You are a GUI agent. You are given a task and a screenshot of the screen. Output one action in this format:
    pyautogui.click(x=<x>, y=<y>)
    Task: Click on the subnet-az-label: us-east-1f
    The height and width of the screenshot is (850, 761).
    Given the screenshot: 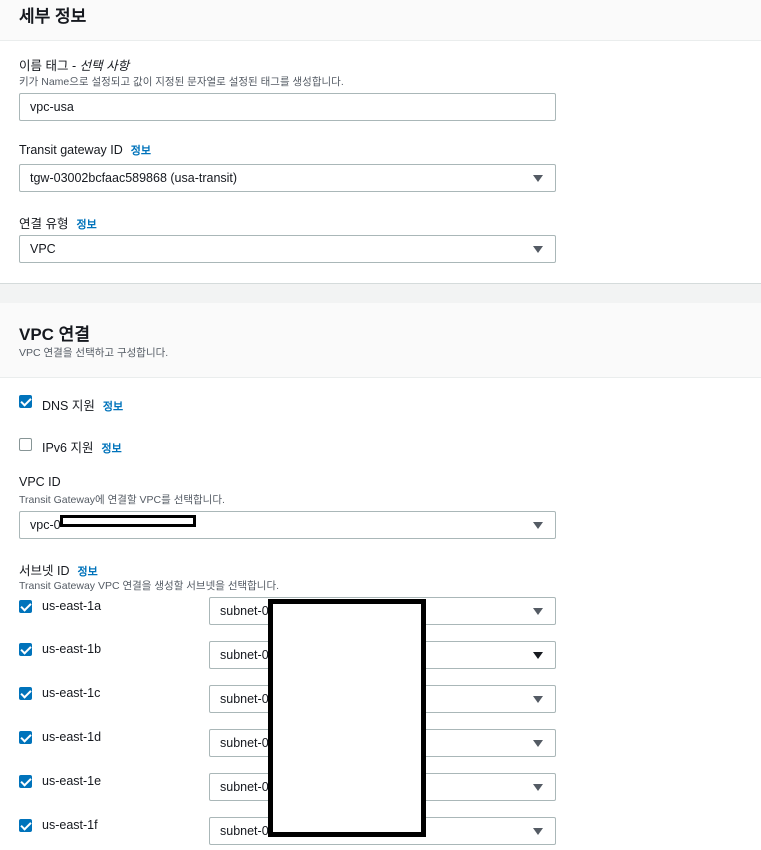 What is the action you would take?
    pyautogui.click(x=70, y=825)
    